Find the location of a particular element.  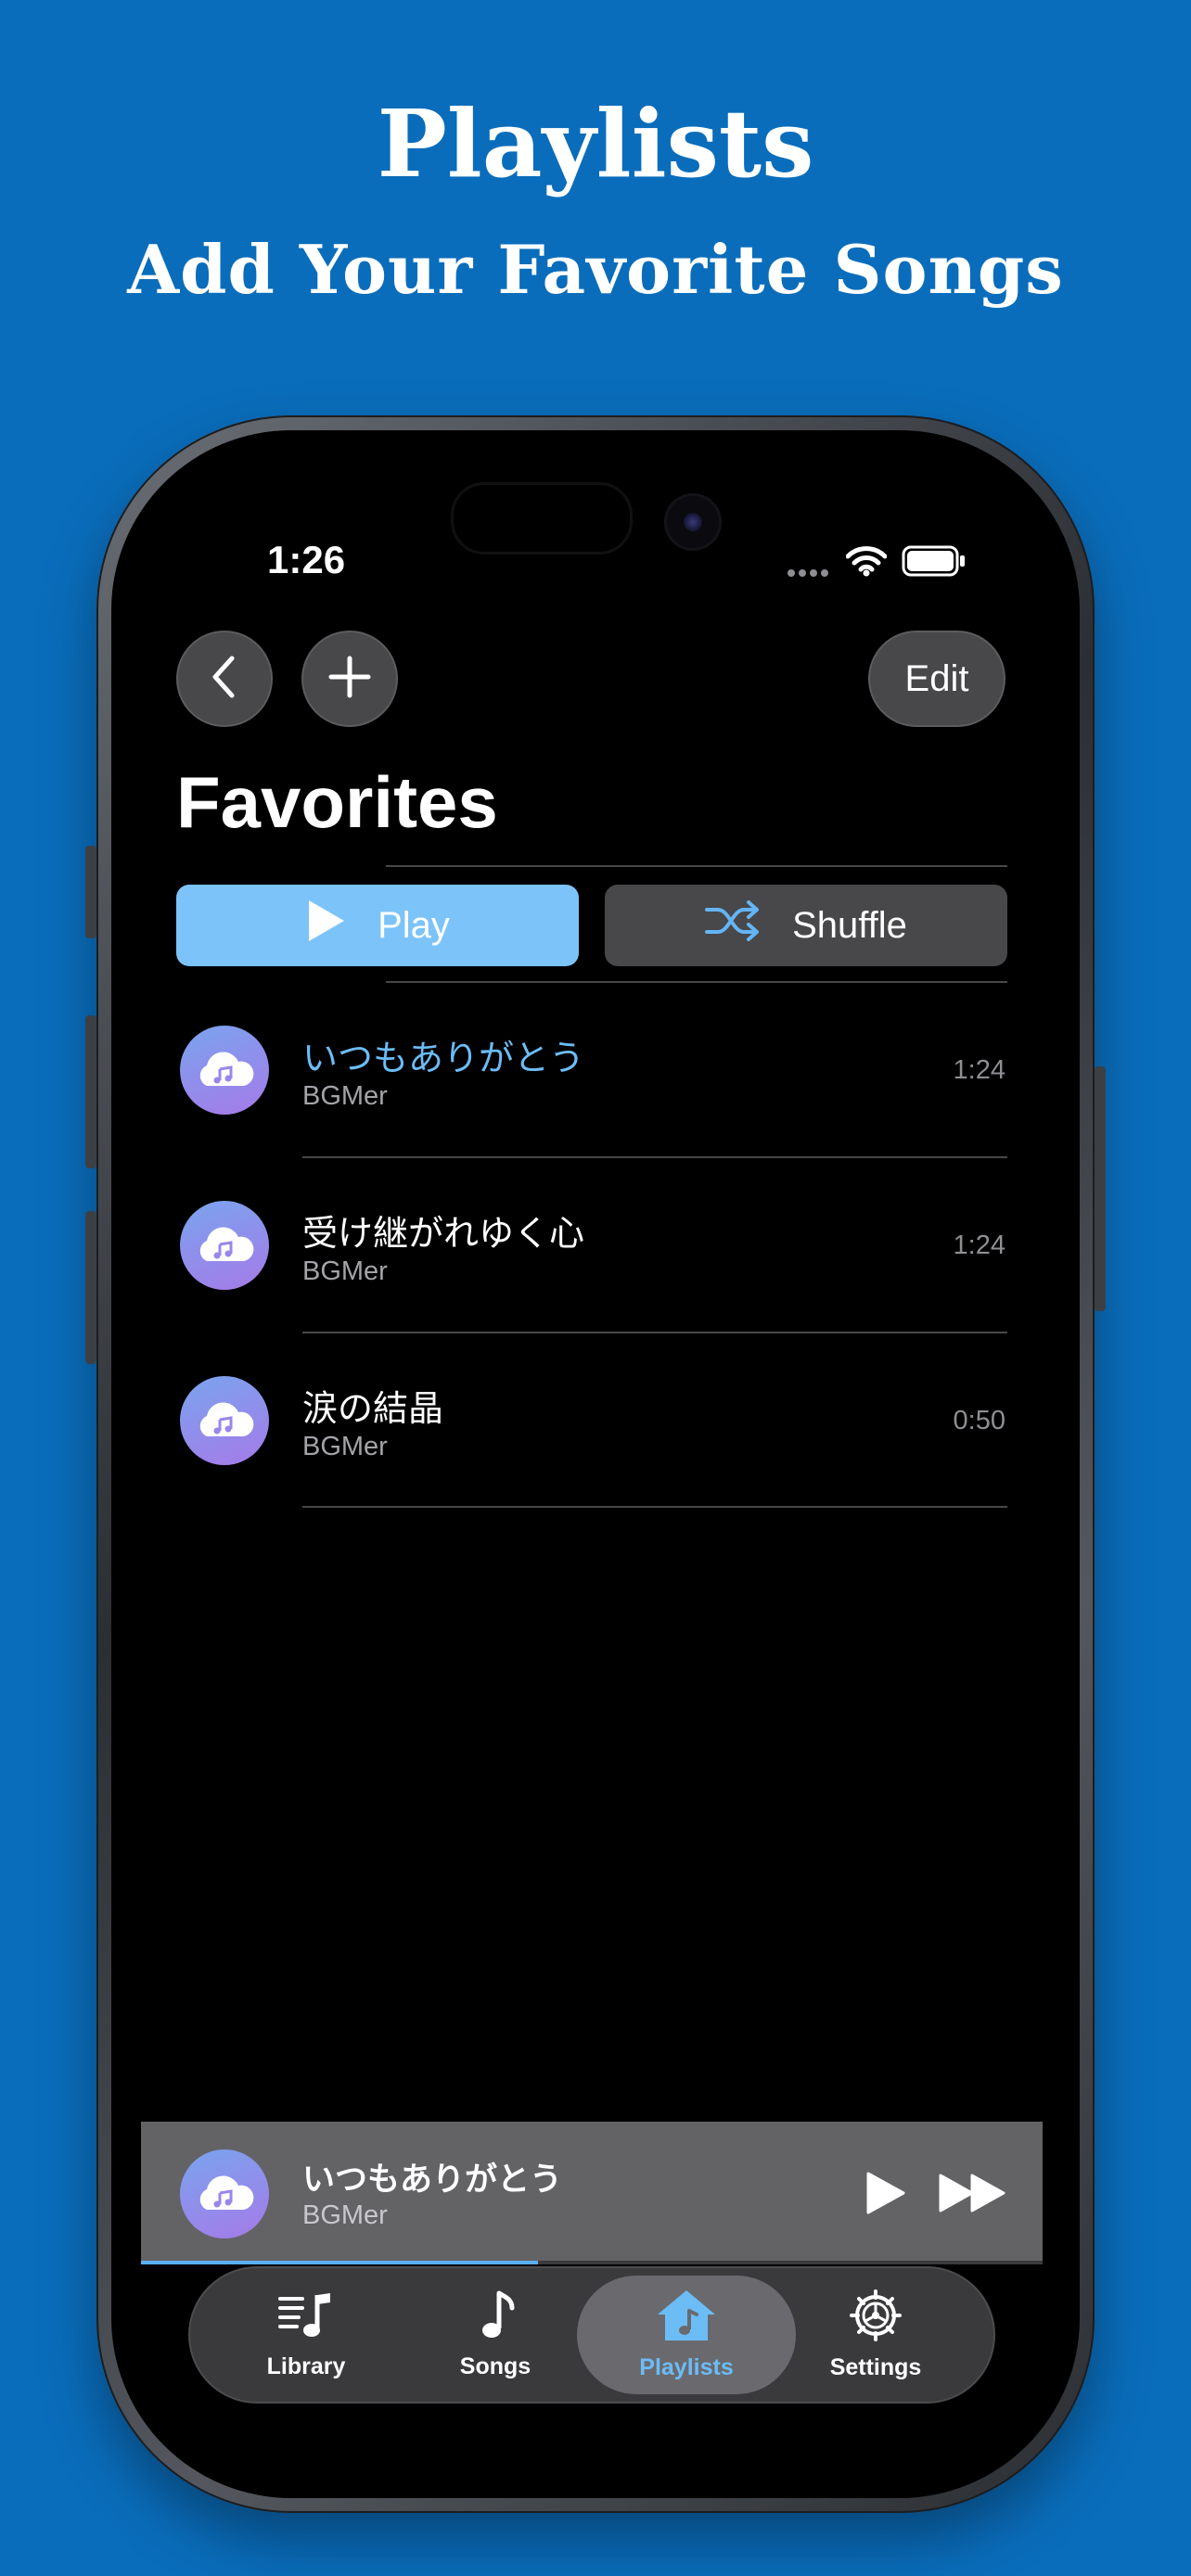

shuffle-button: Shuffle is located at coordinates (806, 926).